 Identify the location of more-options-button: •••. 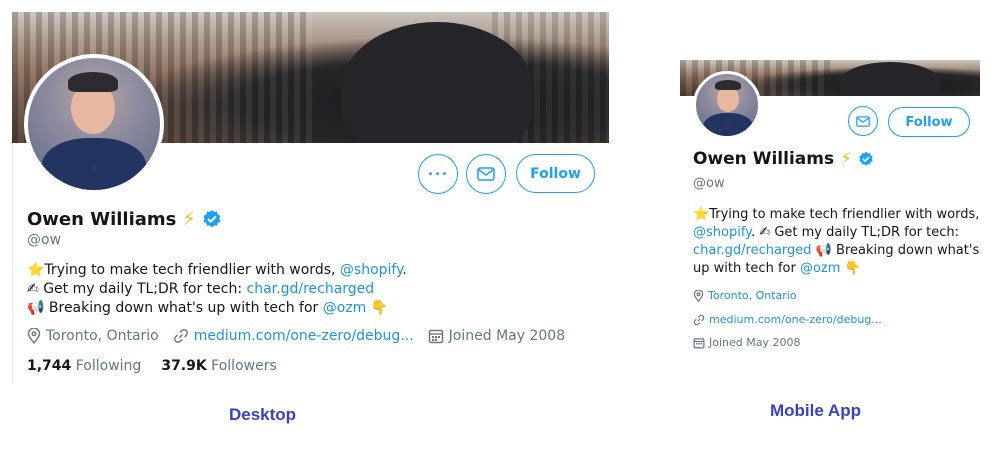
(438, 174).